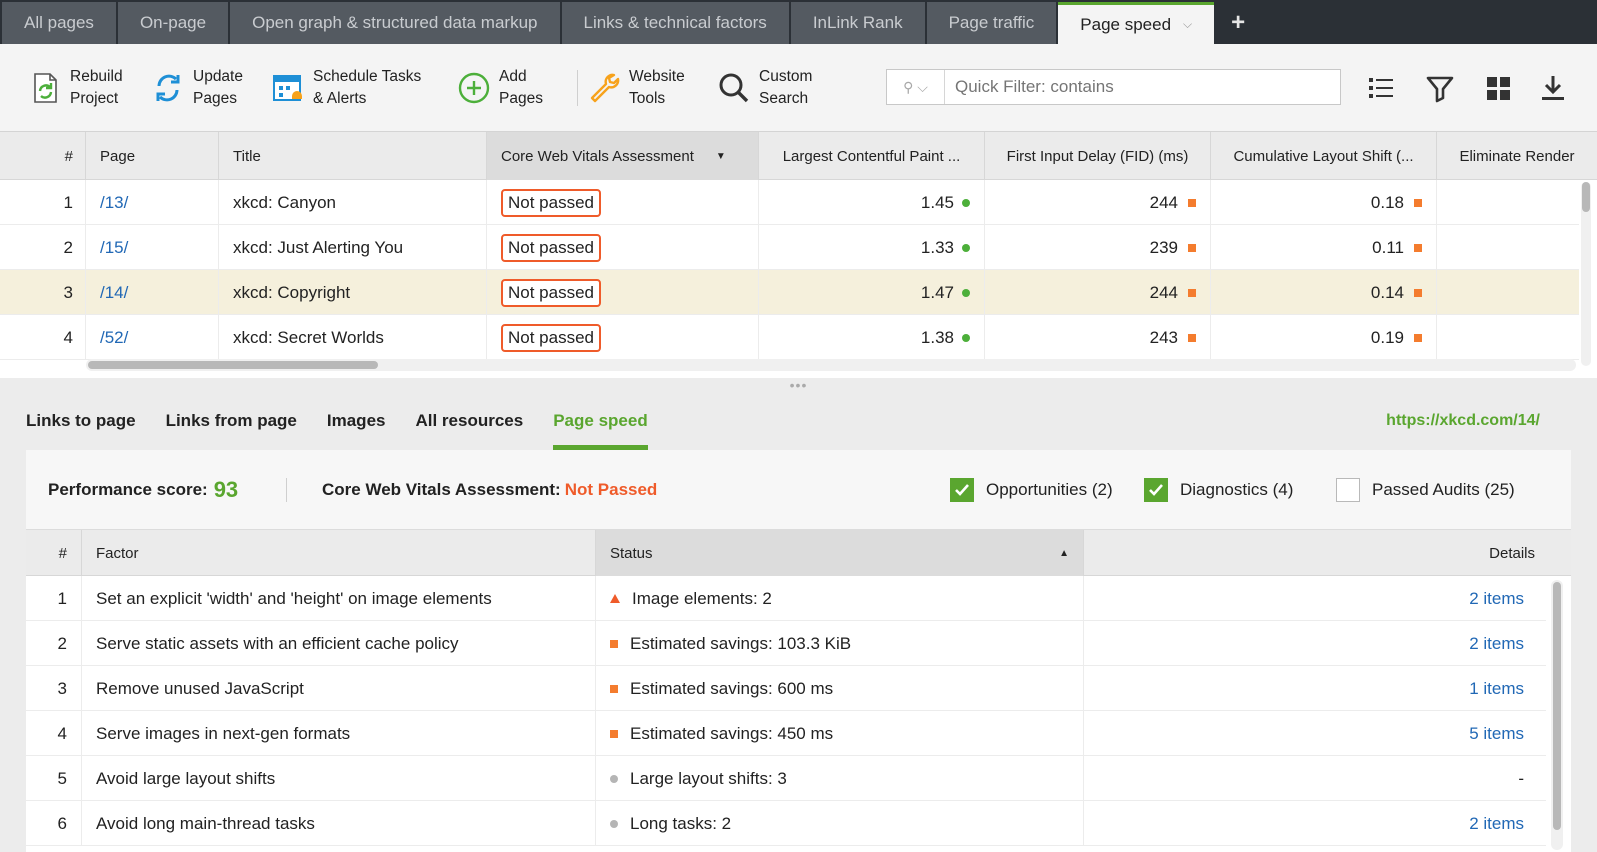  What do you see at coordinates (1553, 88) in the screenshot?
I see `download-icon` at bounding box center [1553, 88].